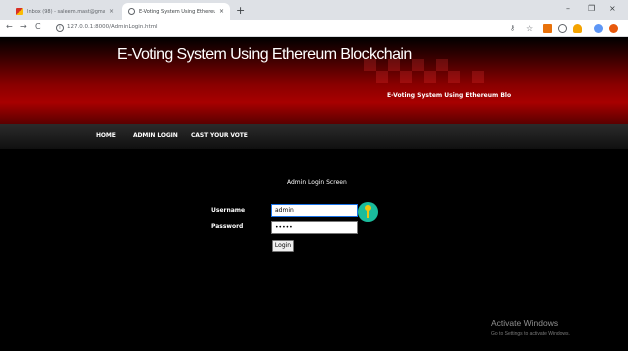 The image size is (628, 351). I want to click on login-button: Login, so click(283, 246).